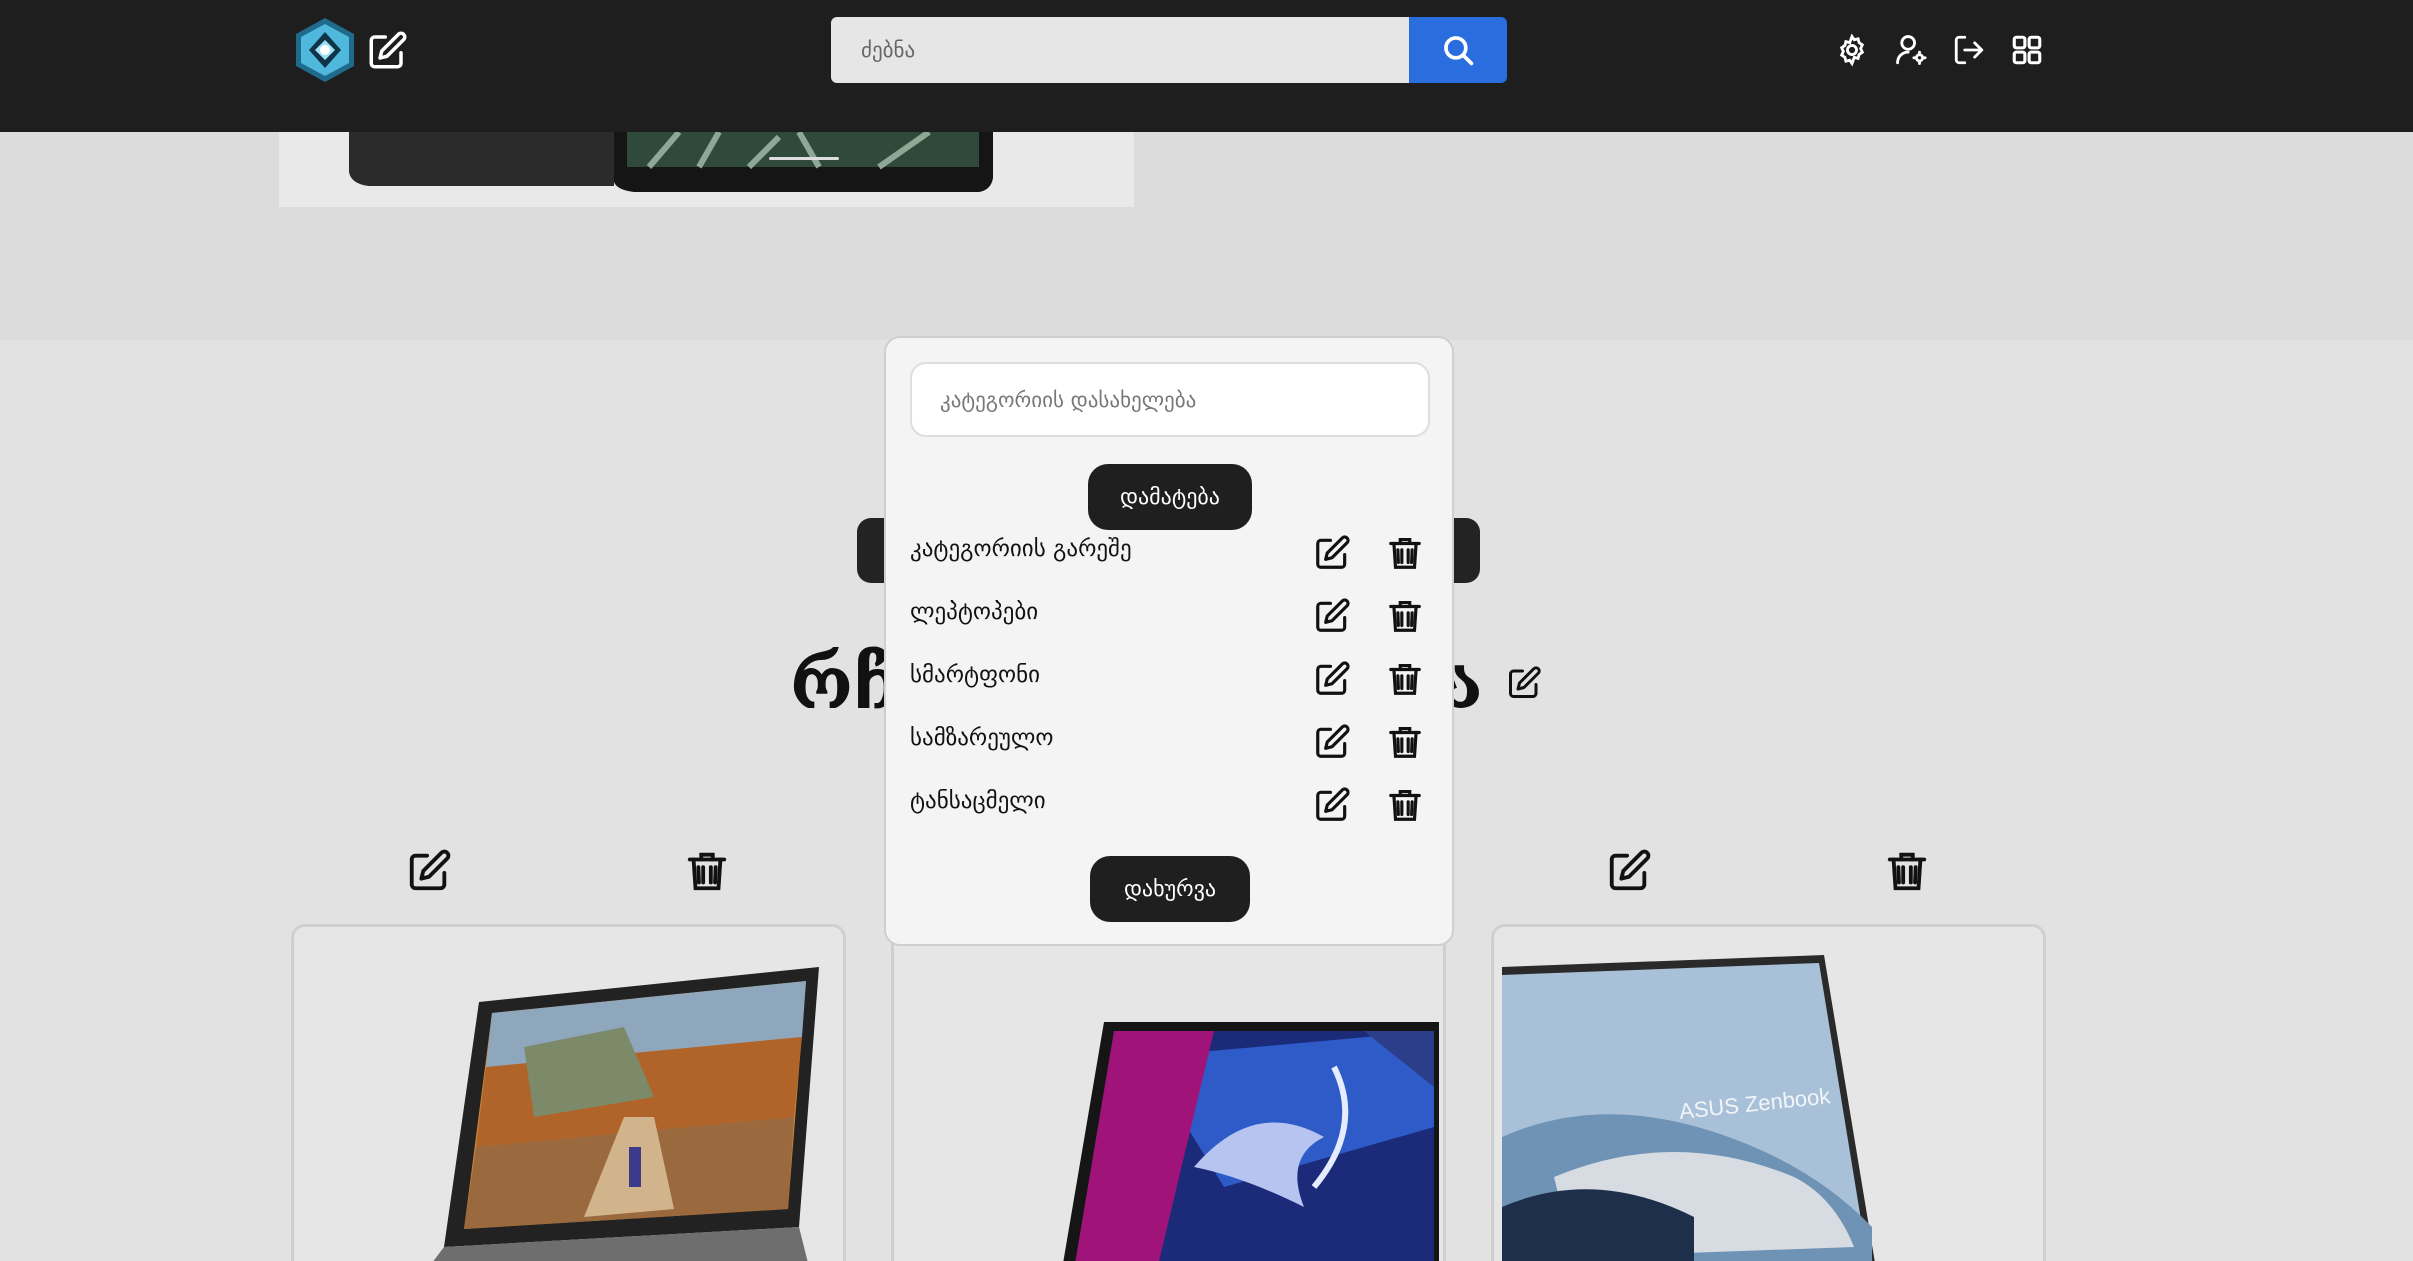 This screenshot has height=1261, width=2413. What do you see at coordinates (845, 682) in the screenshot?
I see `page-heading: რჩ` at bounding box center [845, 682].